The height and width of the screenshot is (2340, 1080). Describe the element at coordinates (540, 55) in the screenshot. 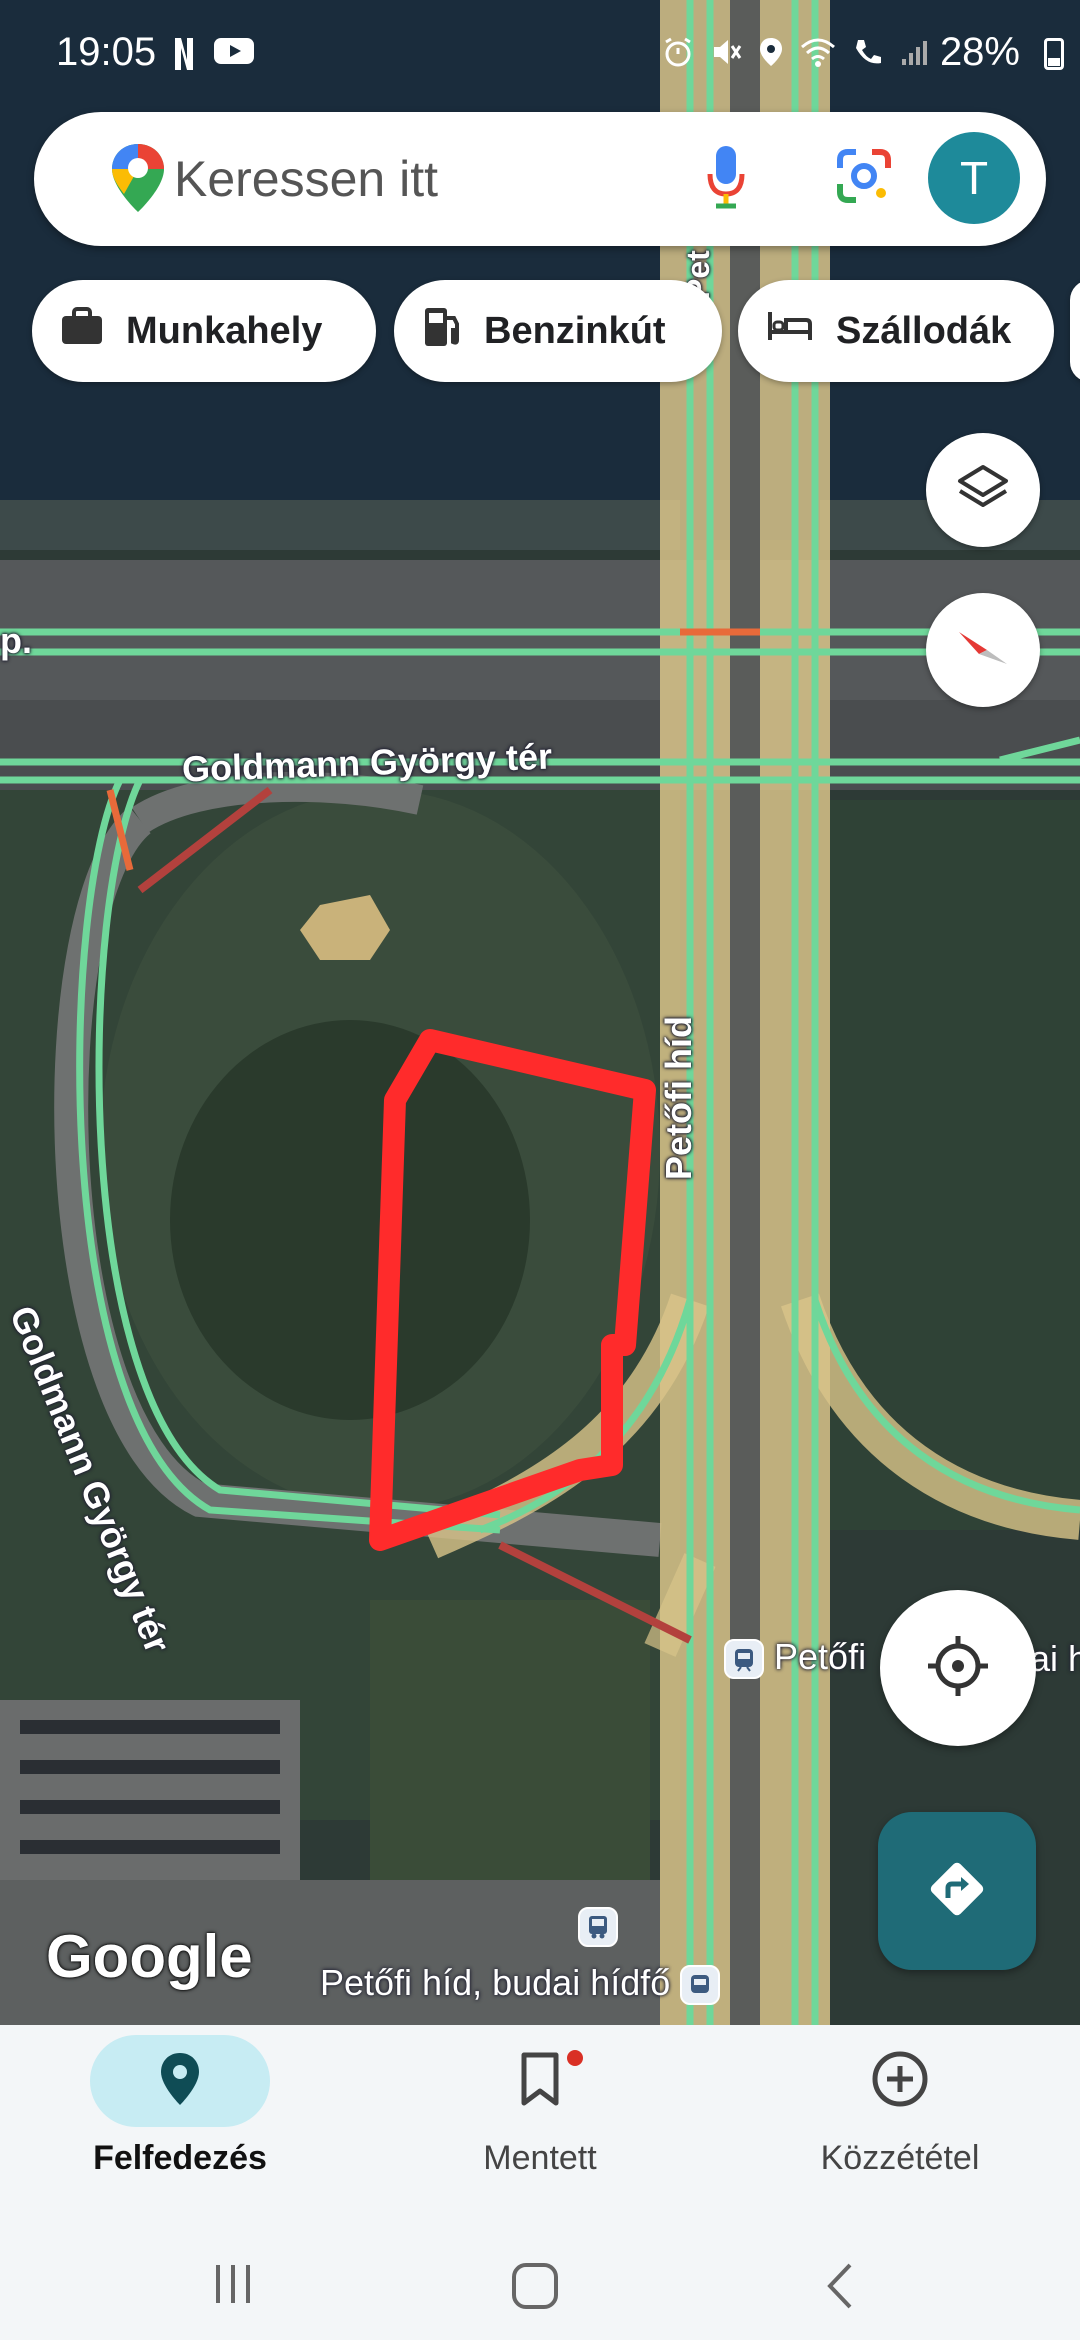

I see `status-bar: 19:05 28%` at that location.